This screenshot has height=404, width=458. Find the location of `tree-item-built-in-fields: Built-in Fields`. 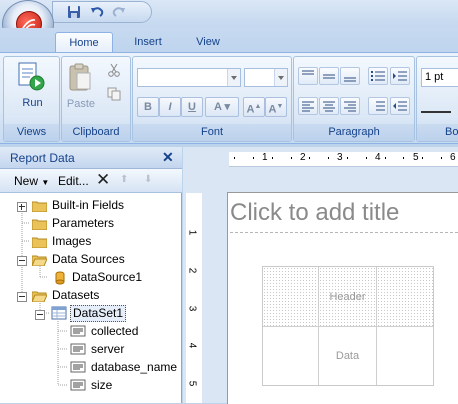

tree-item-built-in-fields: Built-in Fields is located at coordinates (88, 205).